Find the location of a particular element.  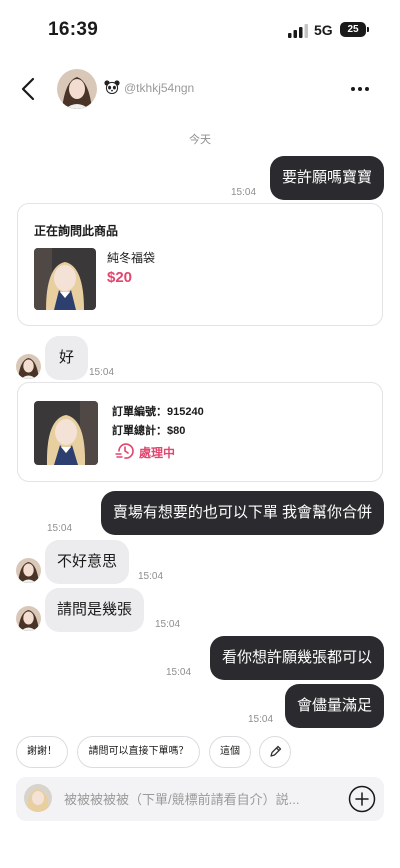

order-total: 訂單總計：$80 is located at coordinates (149, 431).